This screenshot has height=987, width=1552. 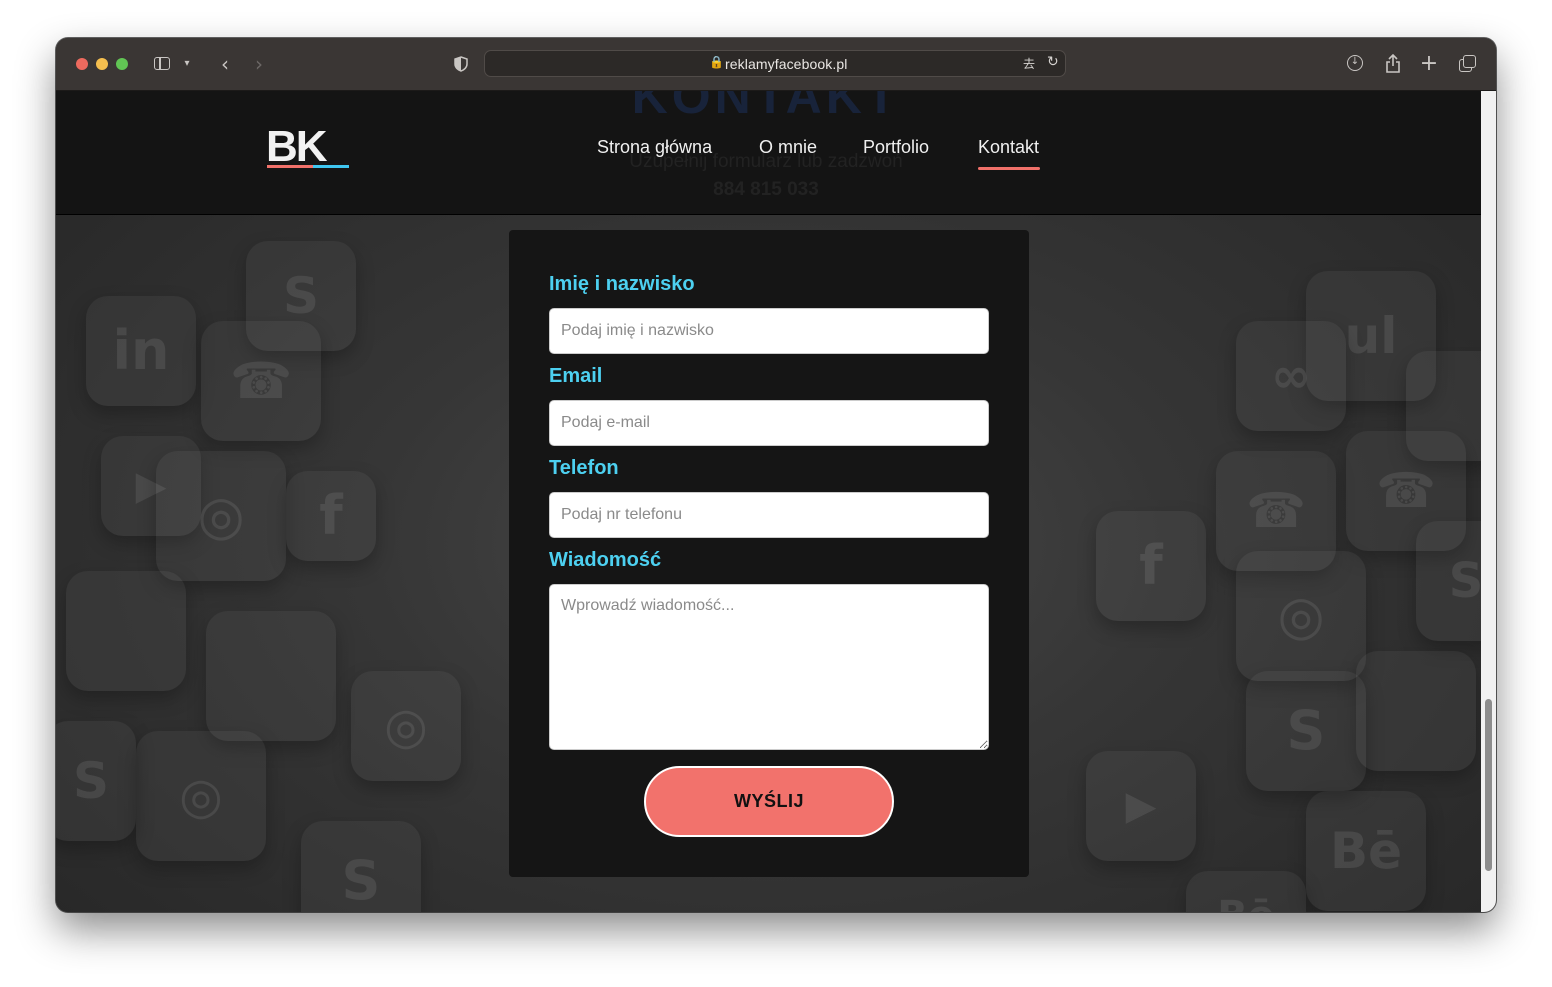 What do you see at coordinates (331, 166) in the screenshot?
I see `logo-underline-blue` at bounding box center [331, 166].